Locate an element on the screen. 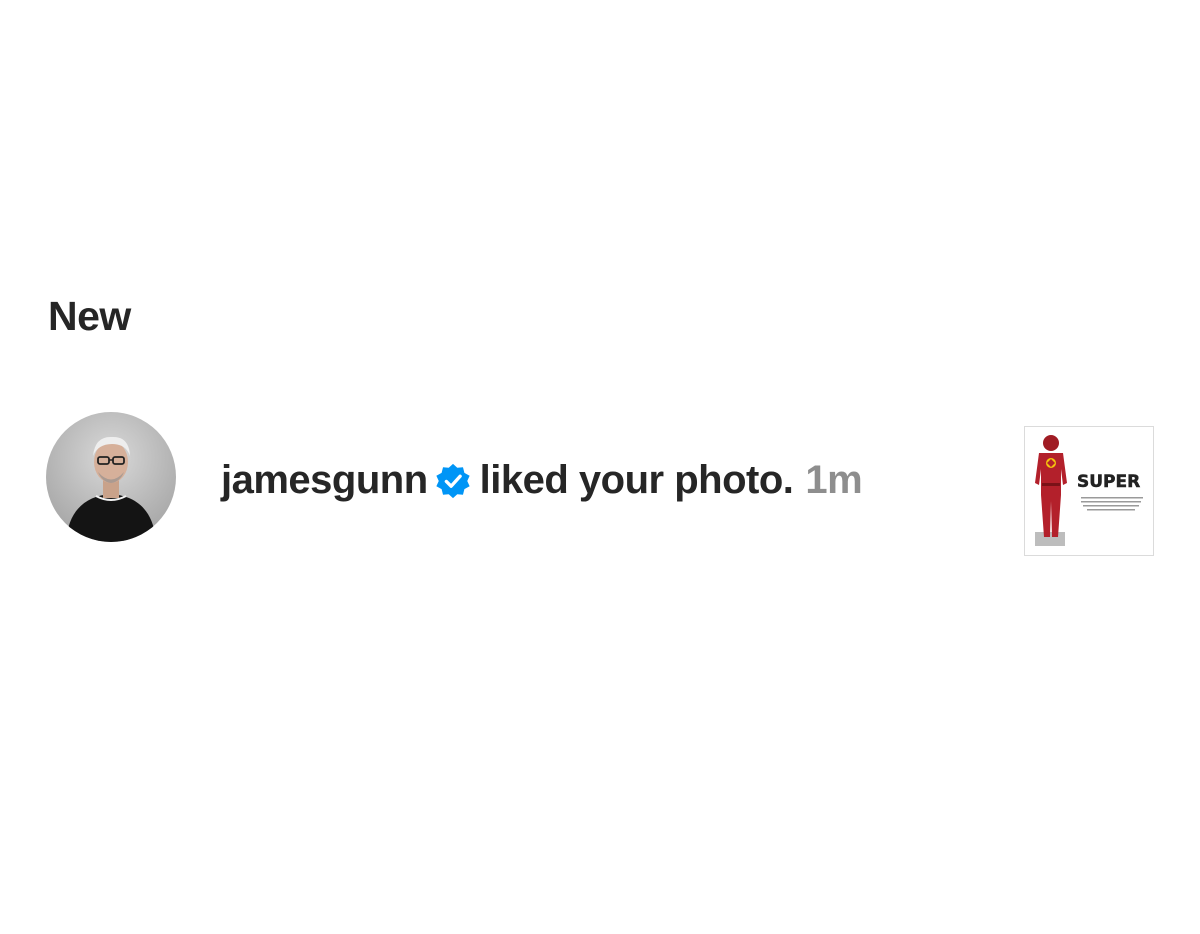 Image resolution: width=1200 pixels, height=934 pixels. timestamp: 1m is located at coordinates (834, 480).